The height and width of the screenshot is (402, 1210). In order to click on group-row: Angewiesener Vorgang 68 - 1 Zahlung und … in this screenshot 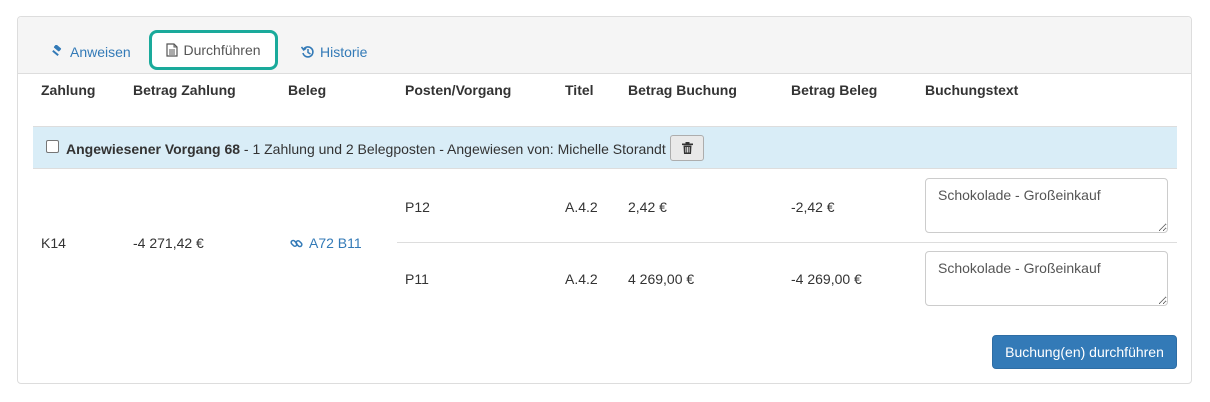, I will do `click(605, 147)`.